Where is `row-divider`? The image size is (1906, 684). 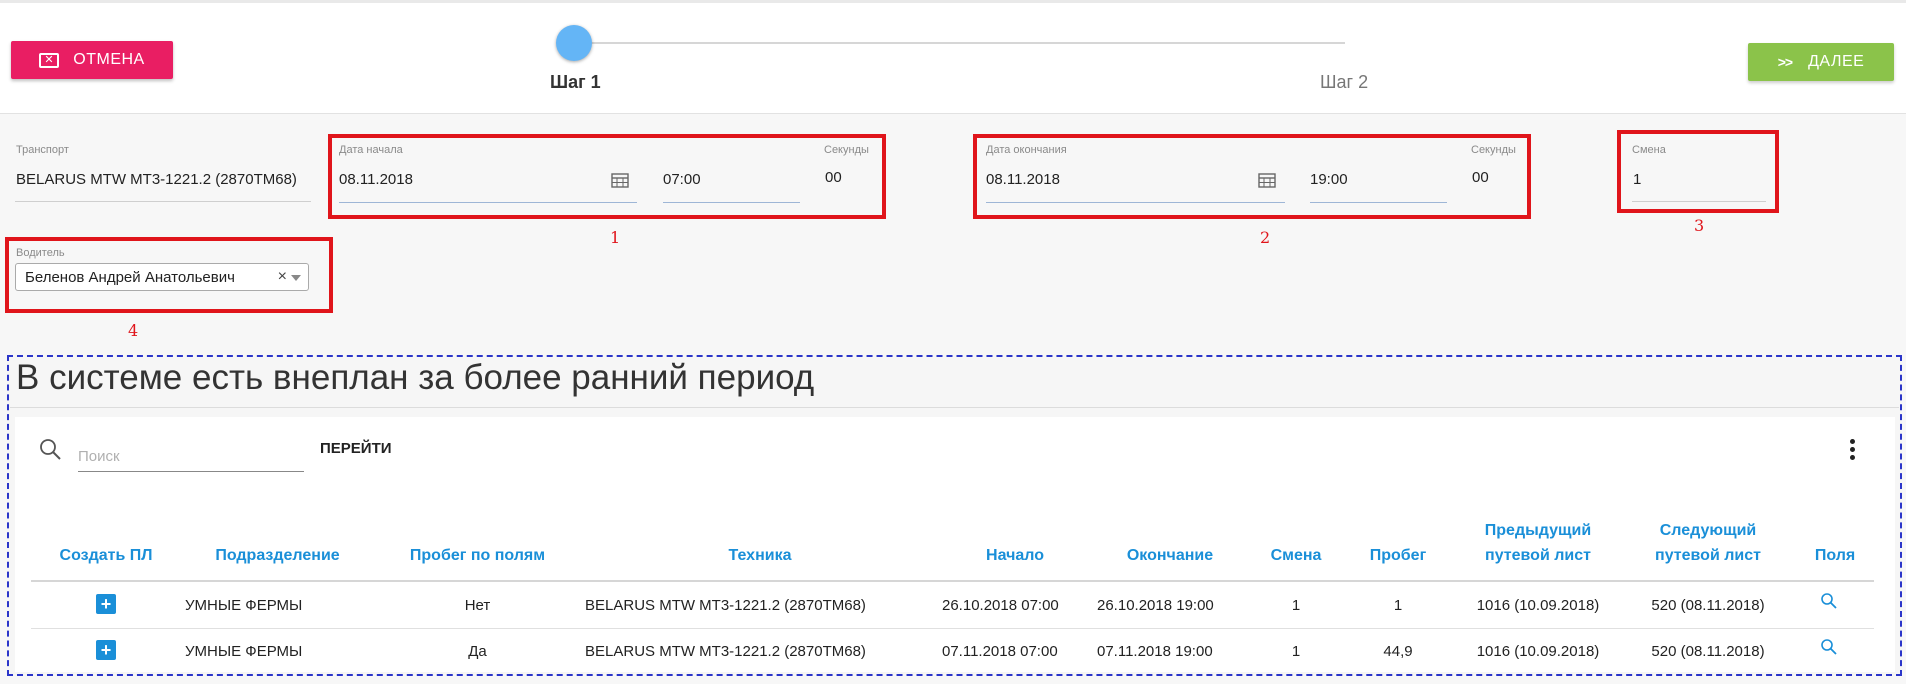 row-divider is located at coordinates (952, 628).